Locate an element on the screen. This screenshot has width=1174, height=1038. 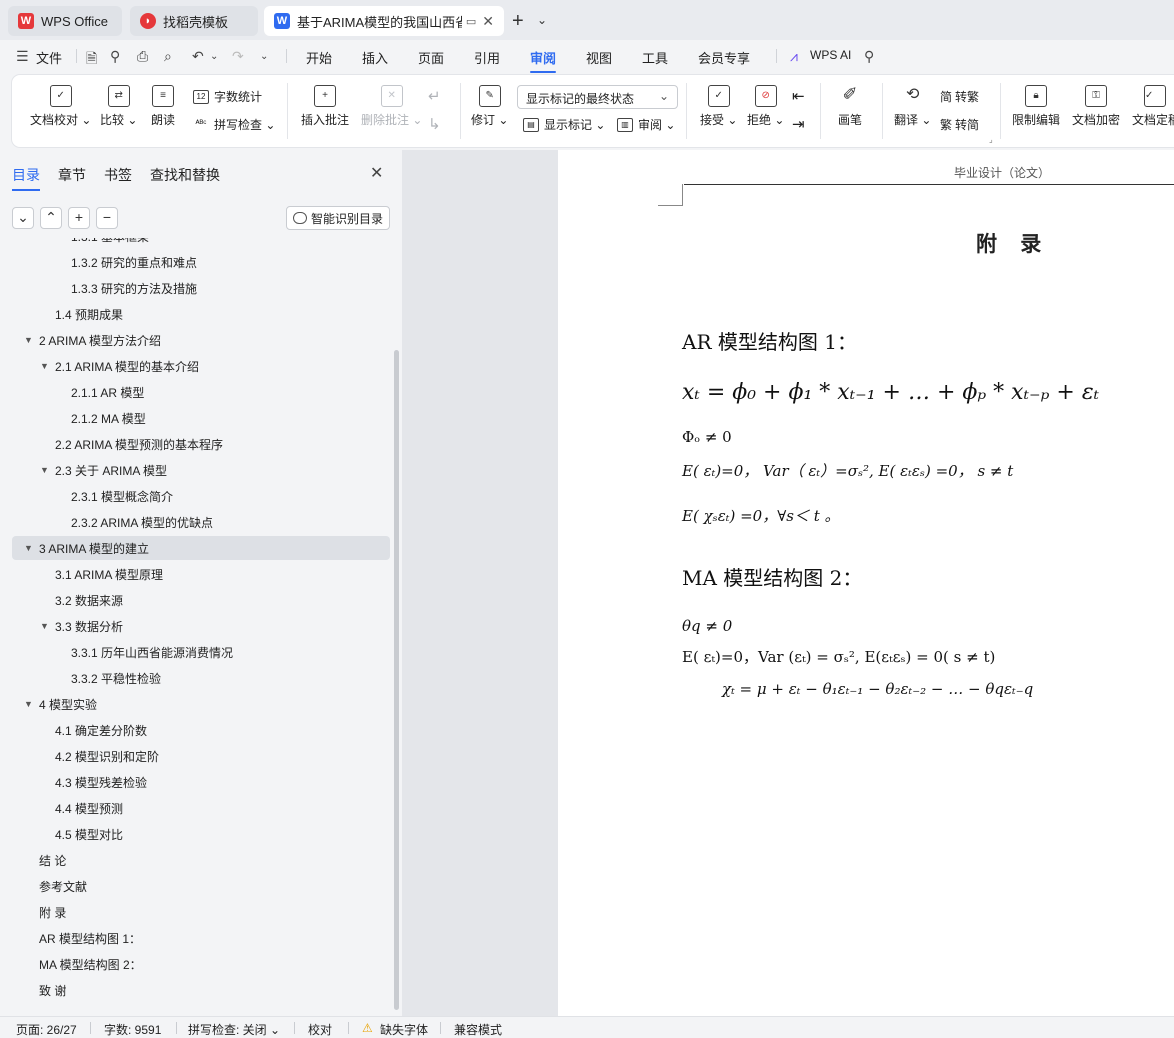
toc-item: 3.3.2 平稳性检验 is located at coordinates (201, 678).